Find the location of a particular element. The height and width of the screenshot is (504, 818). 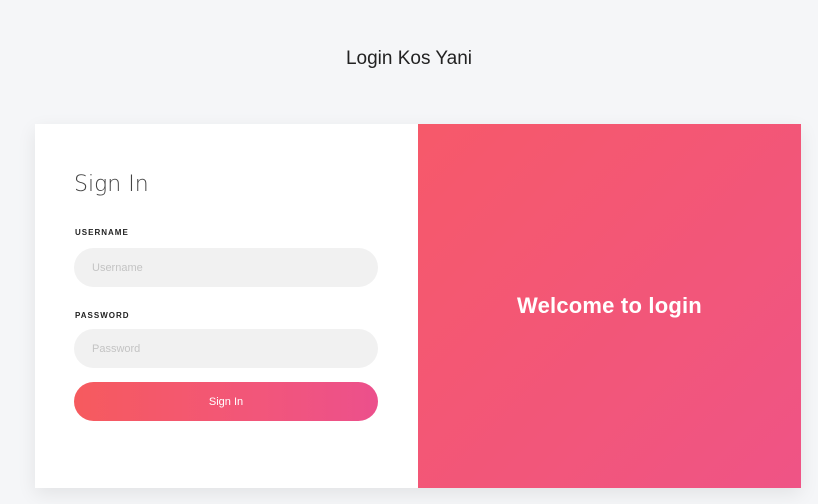

password-label: PASSWORD is located at coordinates (102, 315).